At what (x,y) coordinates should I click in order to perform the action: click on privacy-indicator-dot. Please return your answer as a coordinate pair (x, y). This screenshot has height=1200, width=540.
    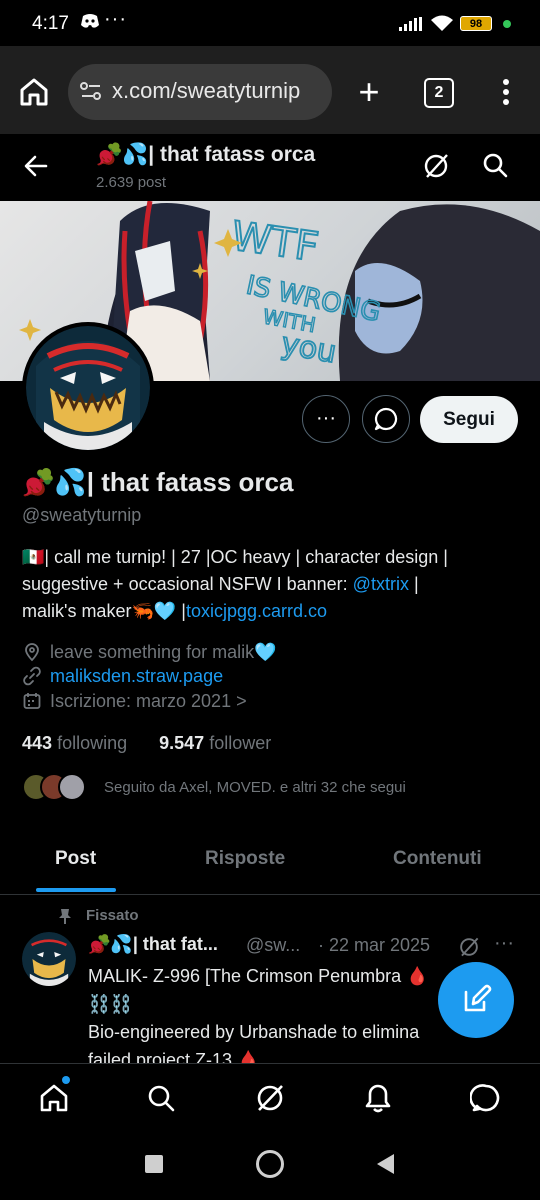
    Looking at the image, I should click on (507, 24).